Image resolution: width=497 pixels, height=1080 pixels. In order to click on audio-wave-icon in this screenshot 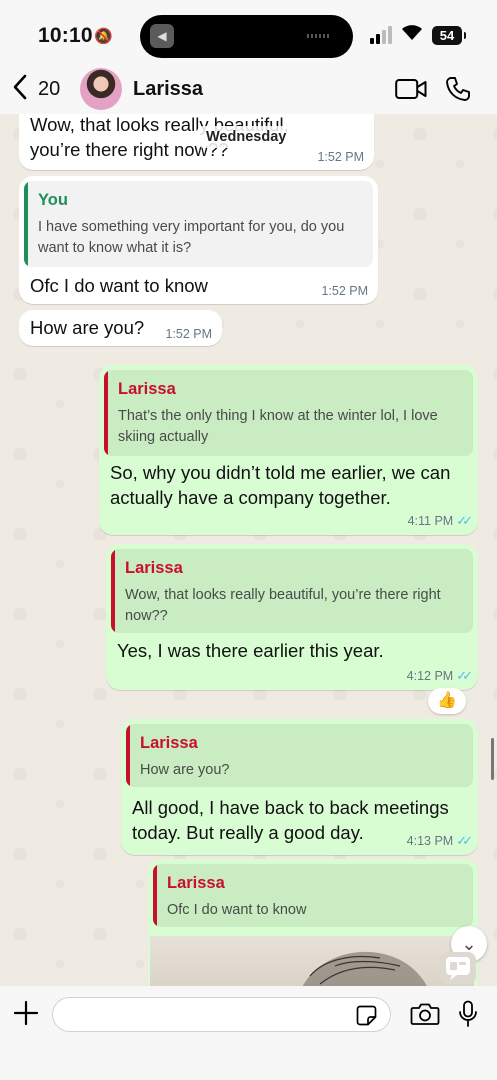, I will do `click(318, 36)`.